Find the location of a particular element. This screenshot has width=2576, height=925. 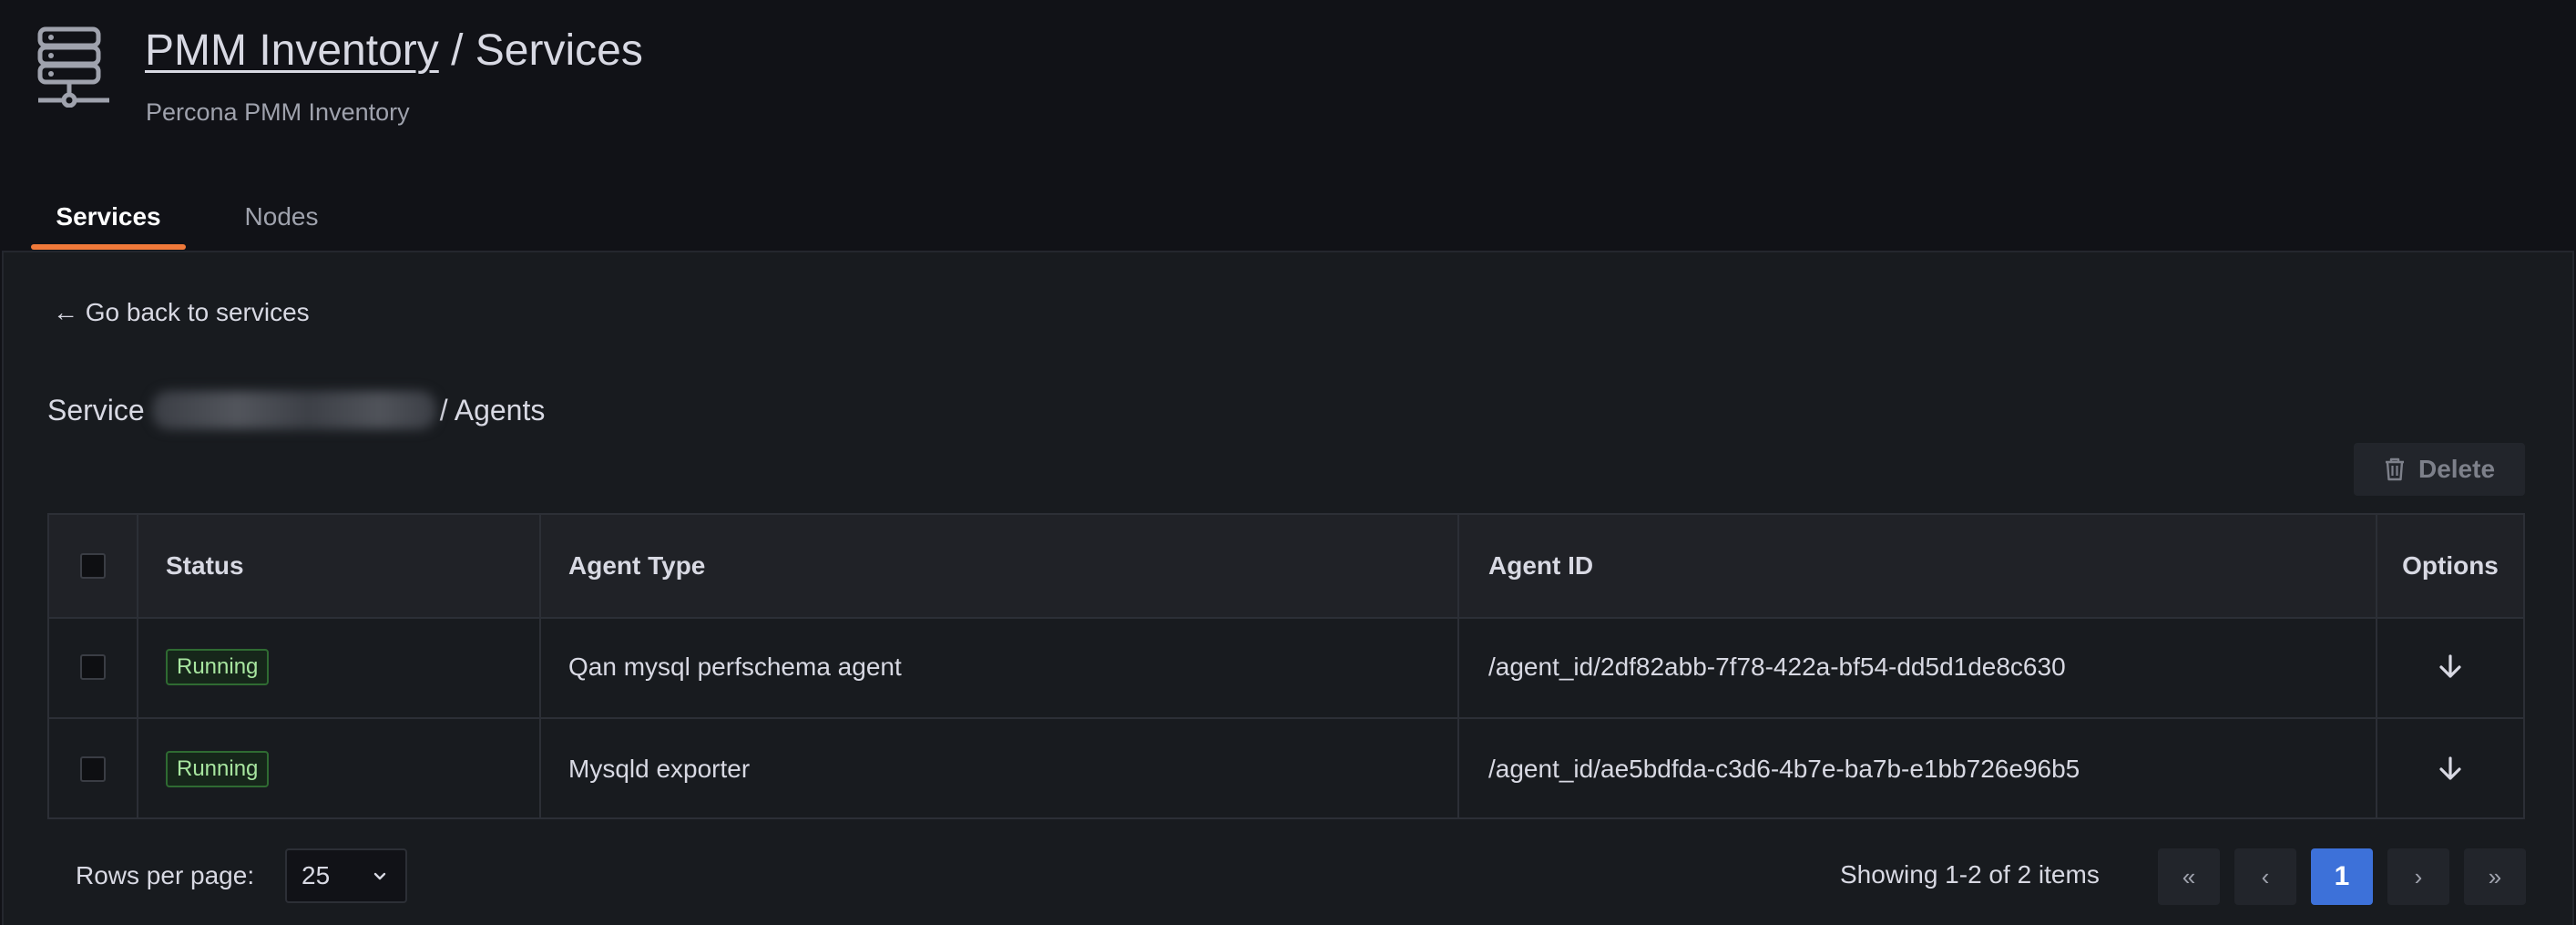

table-header-row: Status Agent Type Agent ID Options is located at coordinates (1286, 567).